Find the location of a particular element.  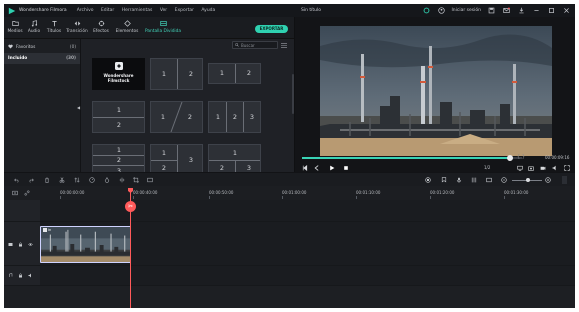

playback-controls is located at coordinates (437, 168).